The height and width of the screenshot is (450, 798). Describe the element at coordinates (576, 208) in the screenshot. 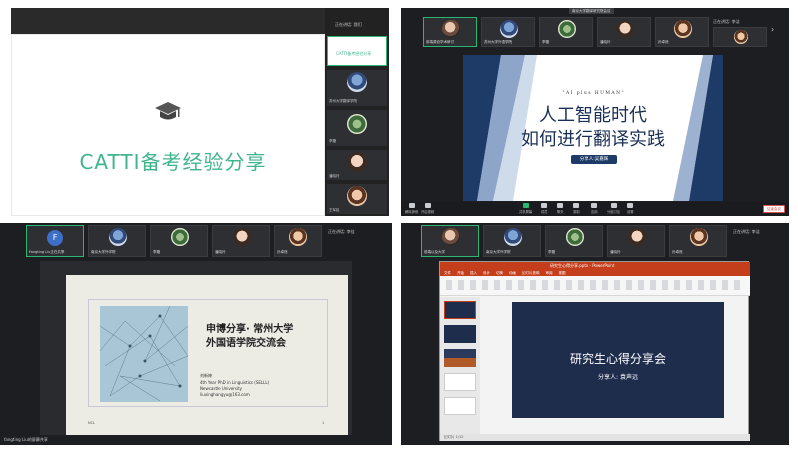

I see `record-button: 录制` at that location.